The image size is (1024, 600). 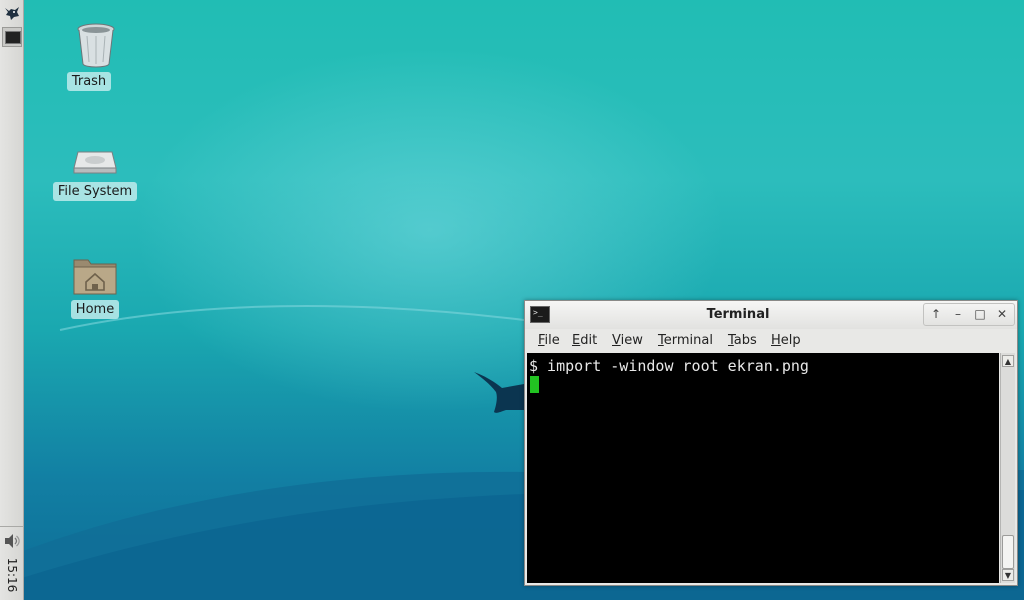 What do you see at coordinates (771, 315) in the screenshot?
I see `terminal-titlebar: >_ Terminal ↑ – □ ✕` at bounding box center [771, 315].